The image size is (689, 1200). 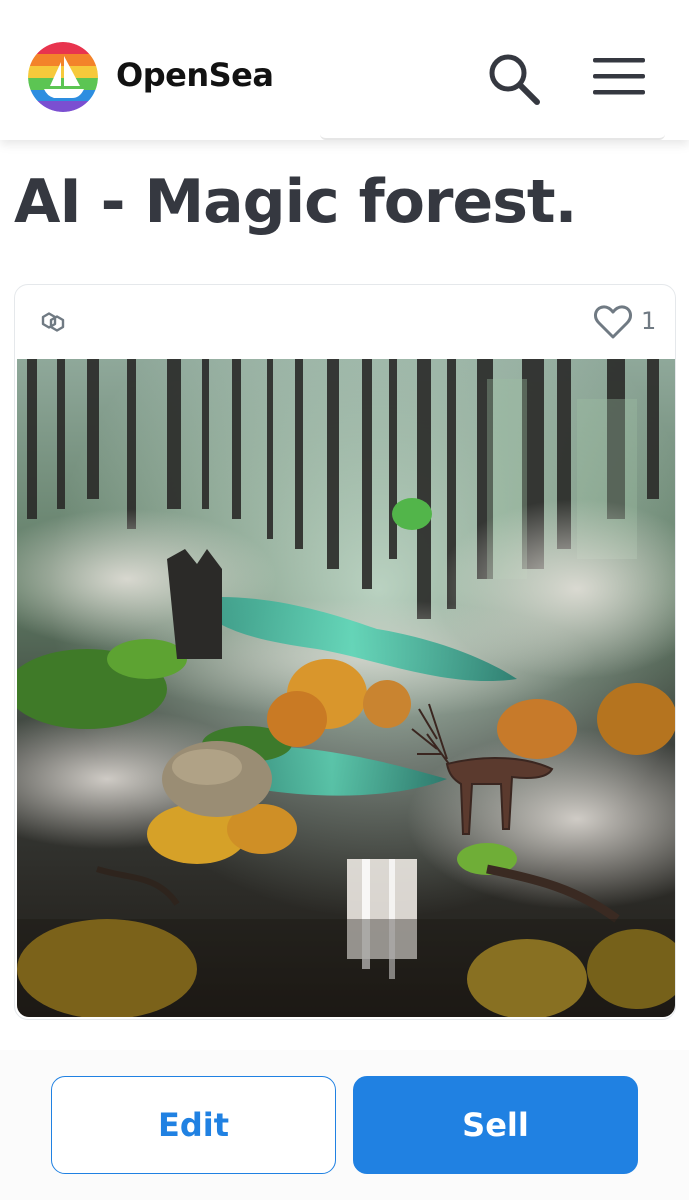 I want to click on hamburger-menu-icon, so click(x=619, y=77).